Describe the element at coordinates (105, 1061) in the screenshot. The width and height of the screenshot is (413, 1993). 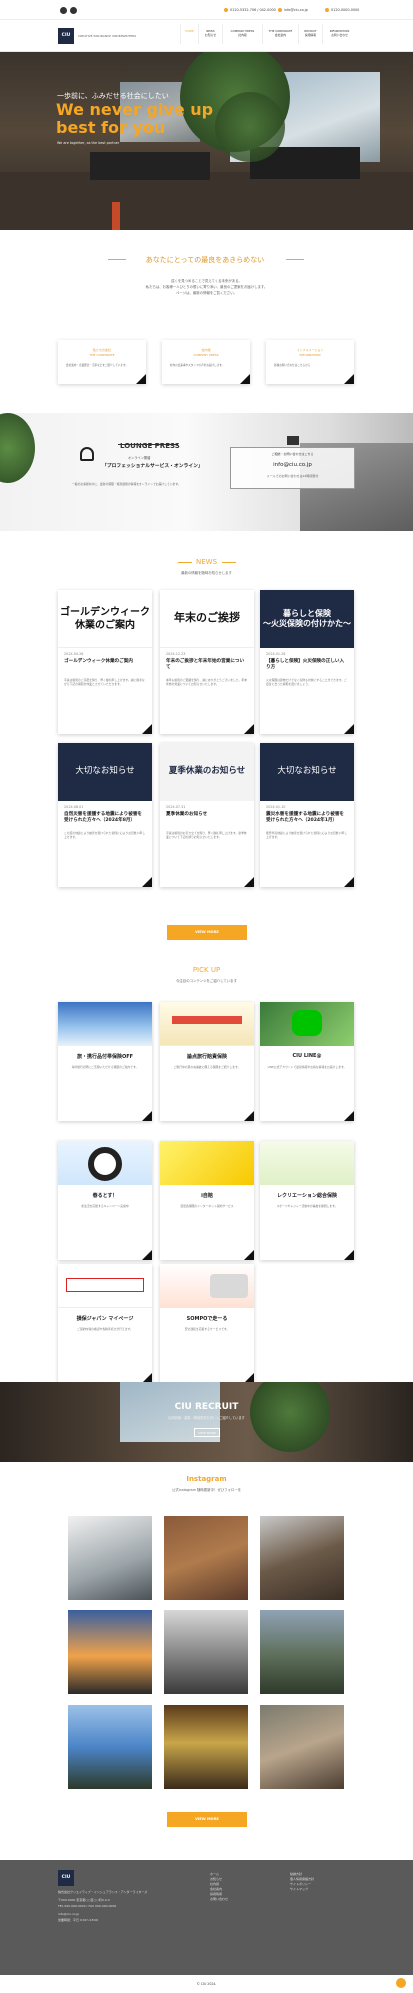
I see `pickup-card: 旅・携行品付帯保険OFF 海外旅行の際にご活用いただける保険のご案内です。` at that location.